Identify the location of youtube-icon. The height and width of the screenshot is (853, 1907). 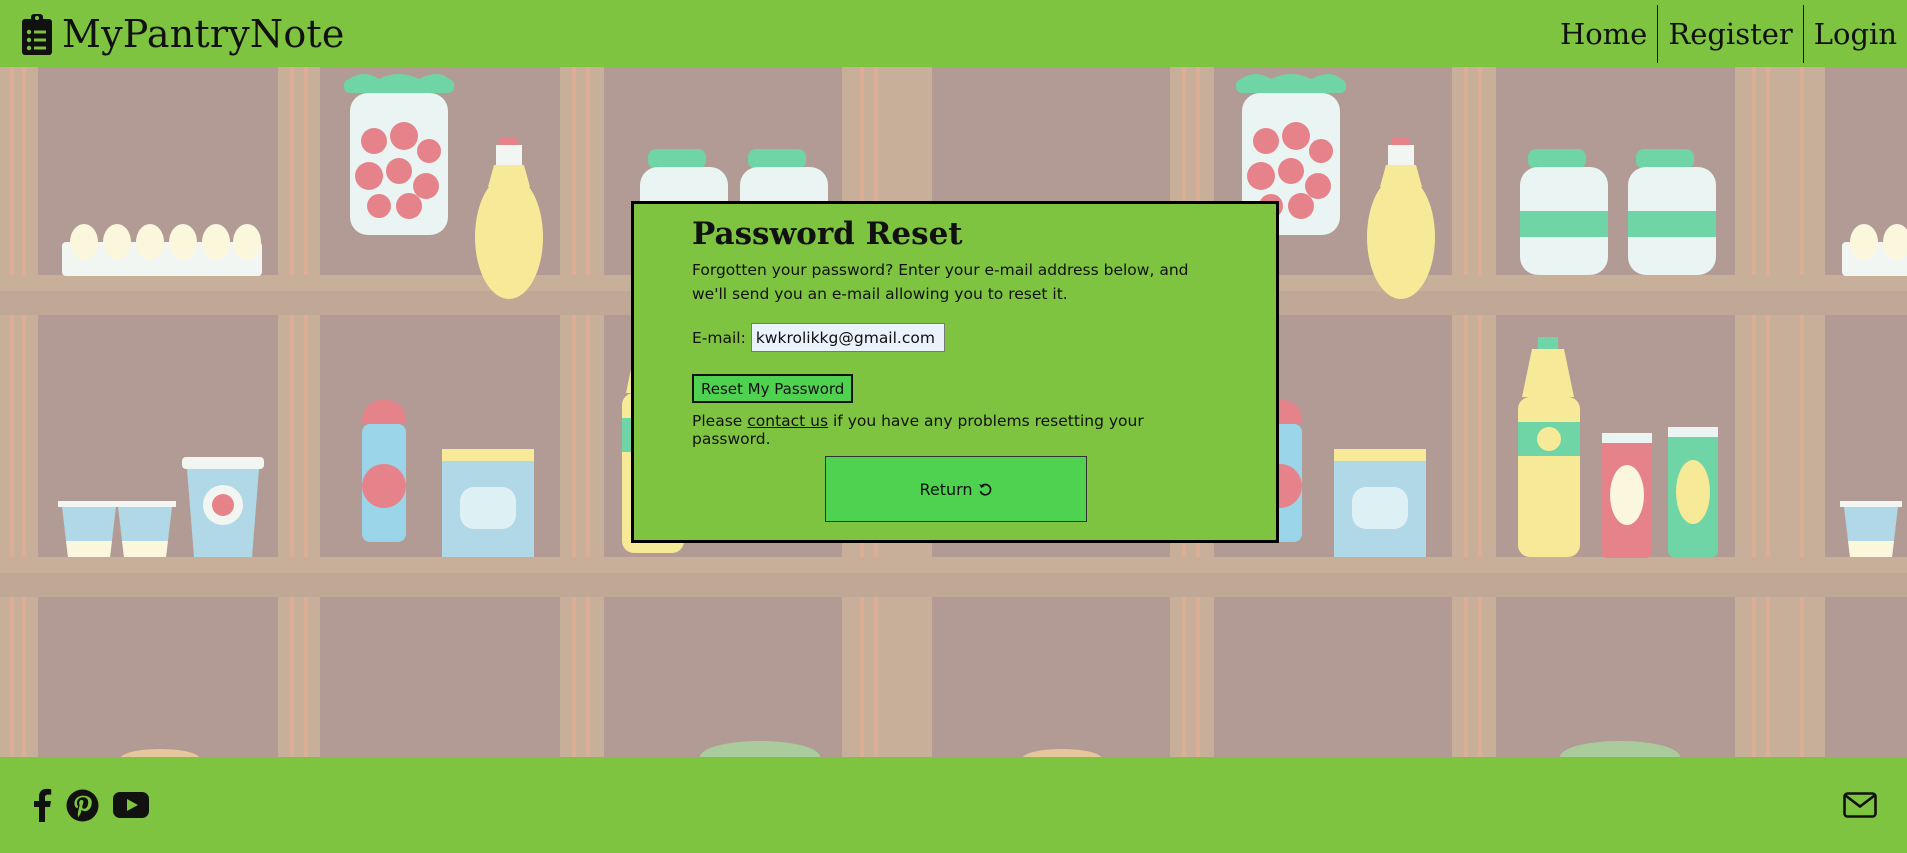
(131, 805).